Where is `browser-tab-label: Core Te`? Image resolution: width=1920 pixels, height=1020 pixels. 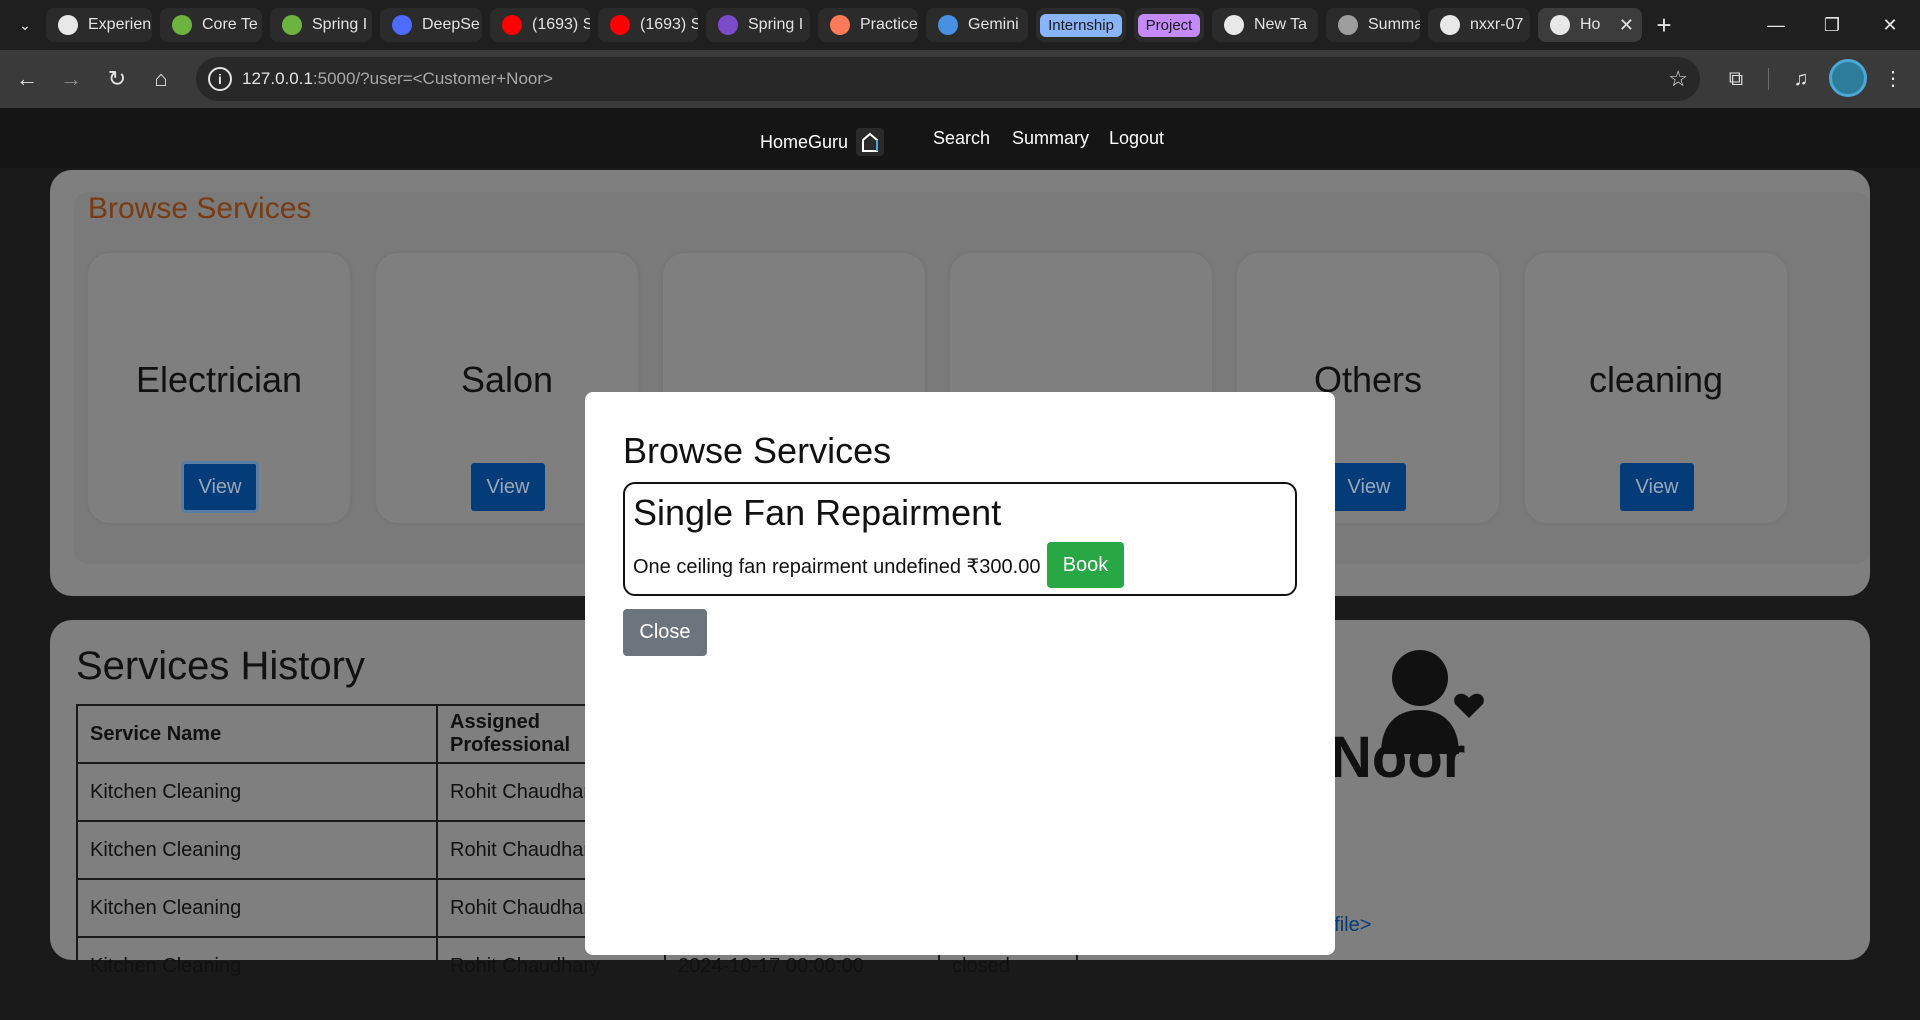 browser-tab-label: Core Te is located at coordinates (230, 24).